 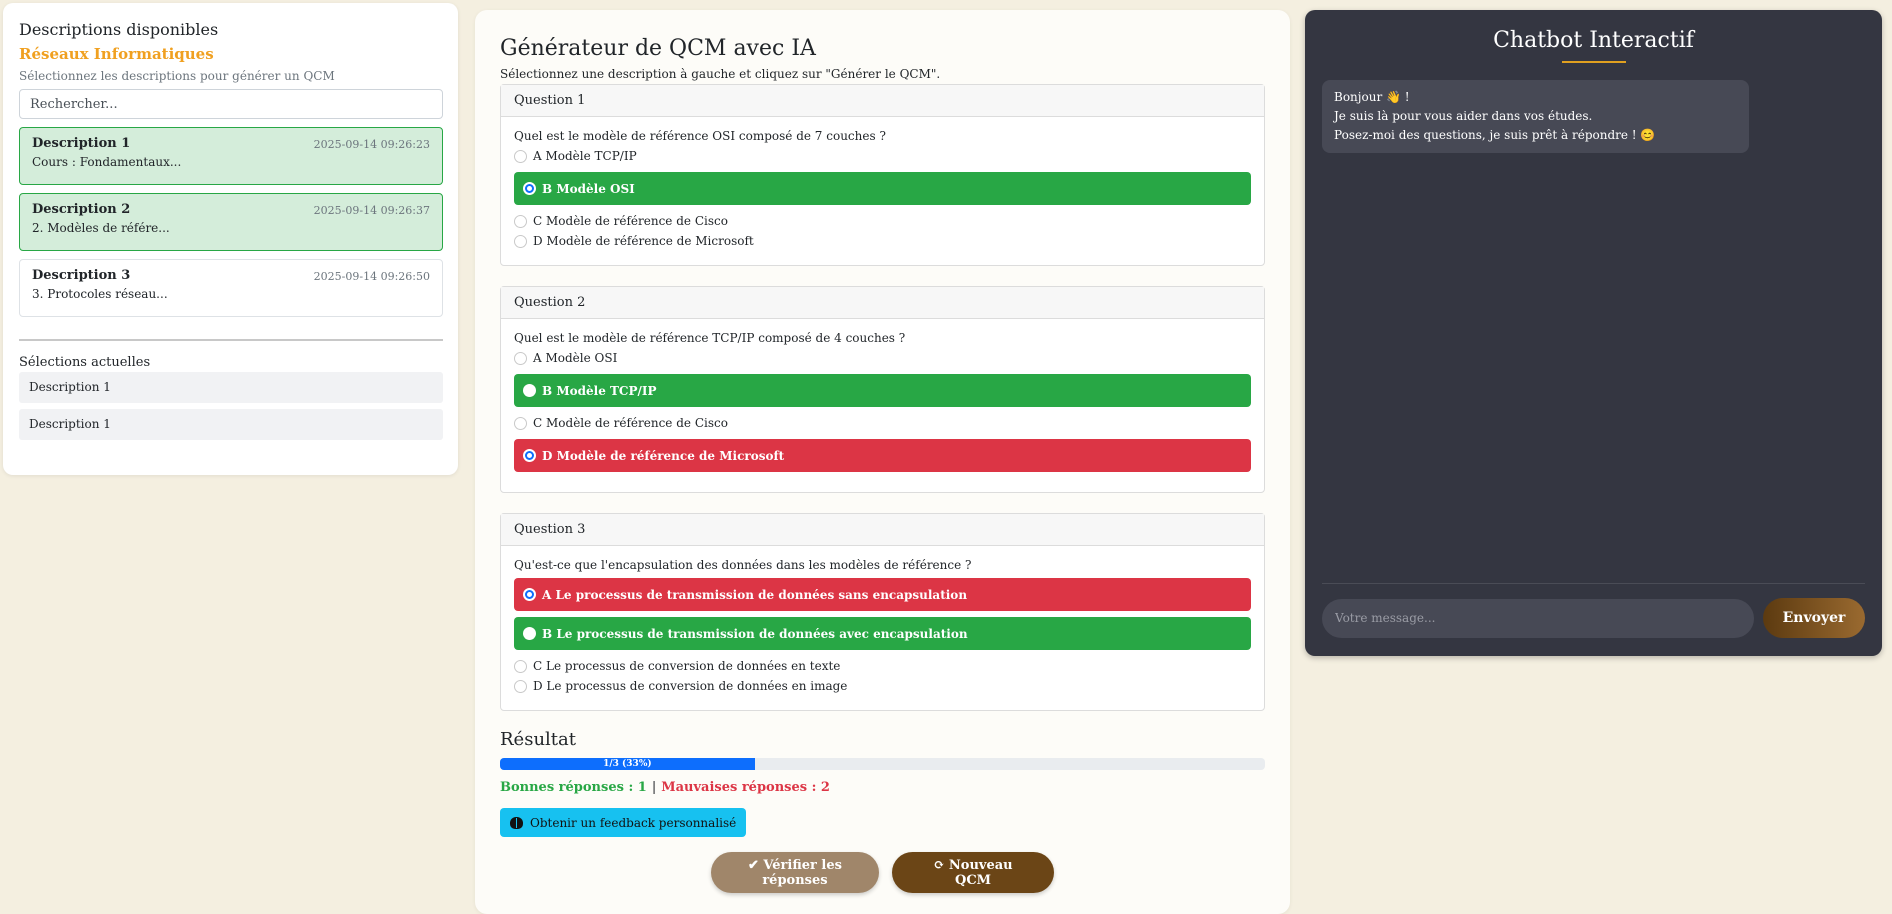 What do you see at coordinates (573, 787) in the screenshot?
I see `good-answers-count: Bonnes réponses : 1` at bounding box center [573, 787].